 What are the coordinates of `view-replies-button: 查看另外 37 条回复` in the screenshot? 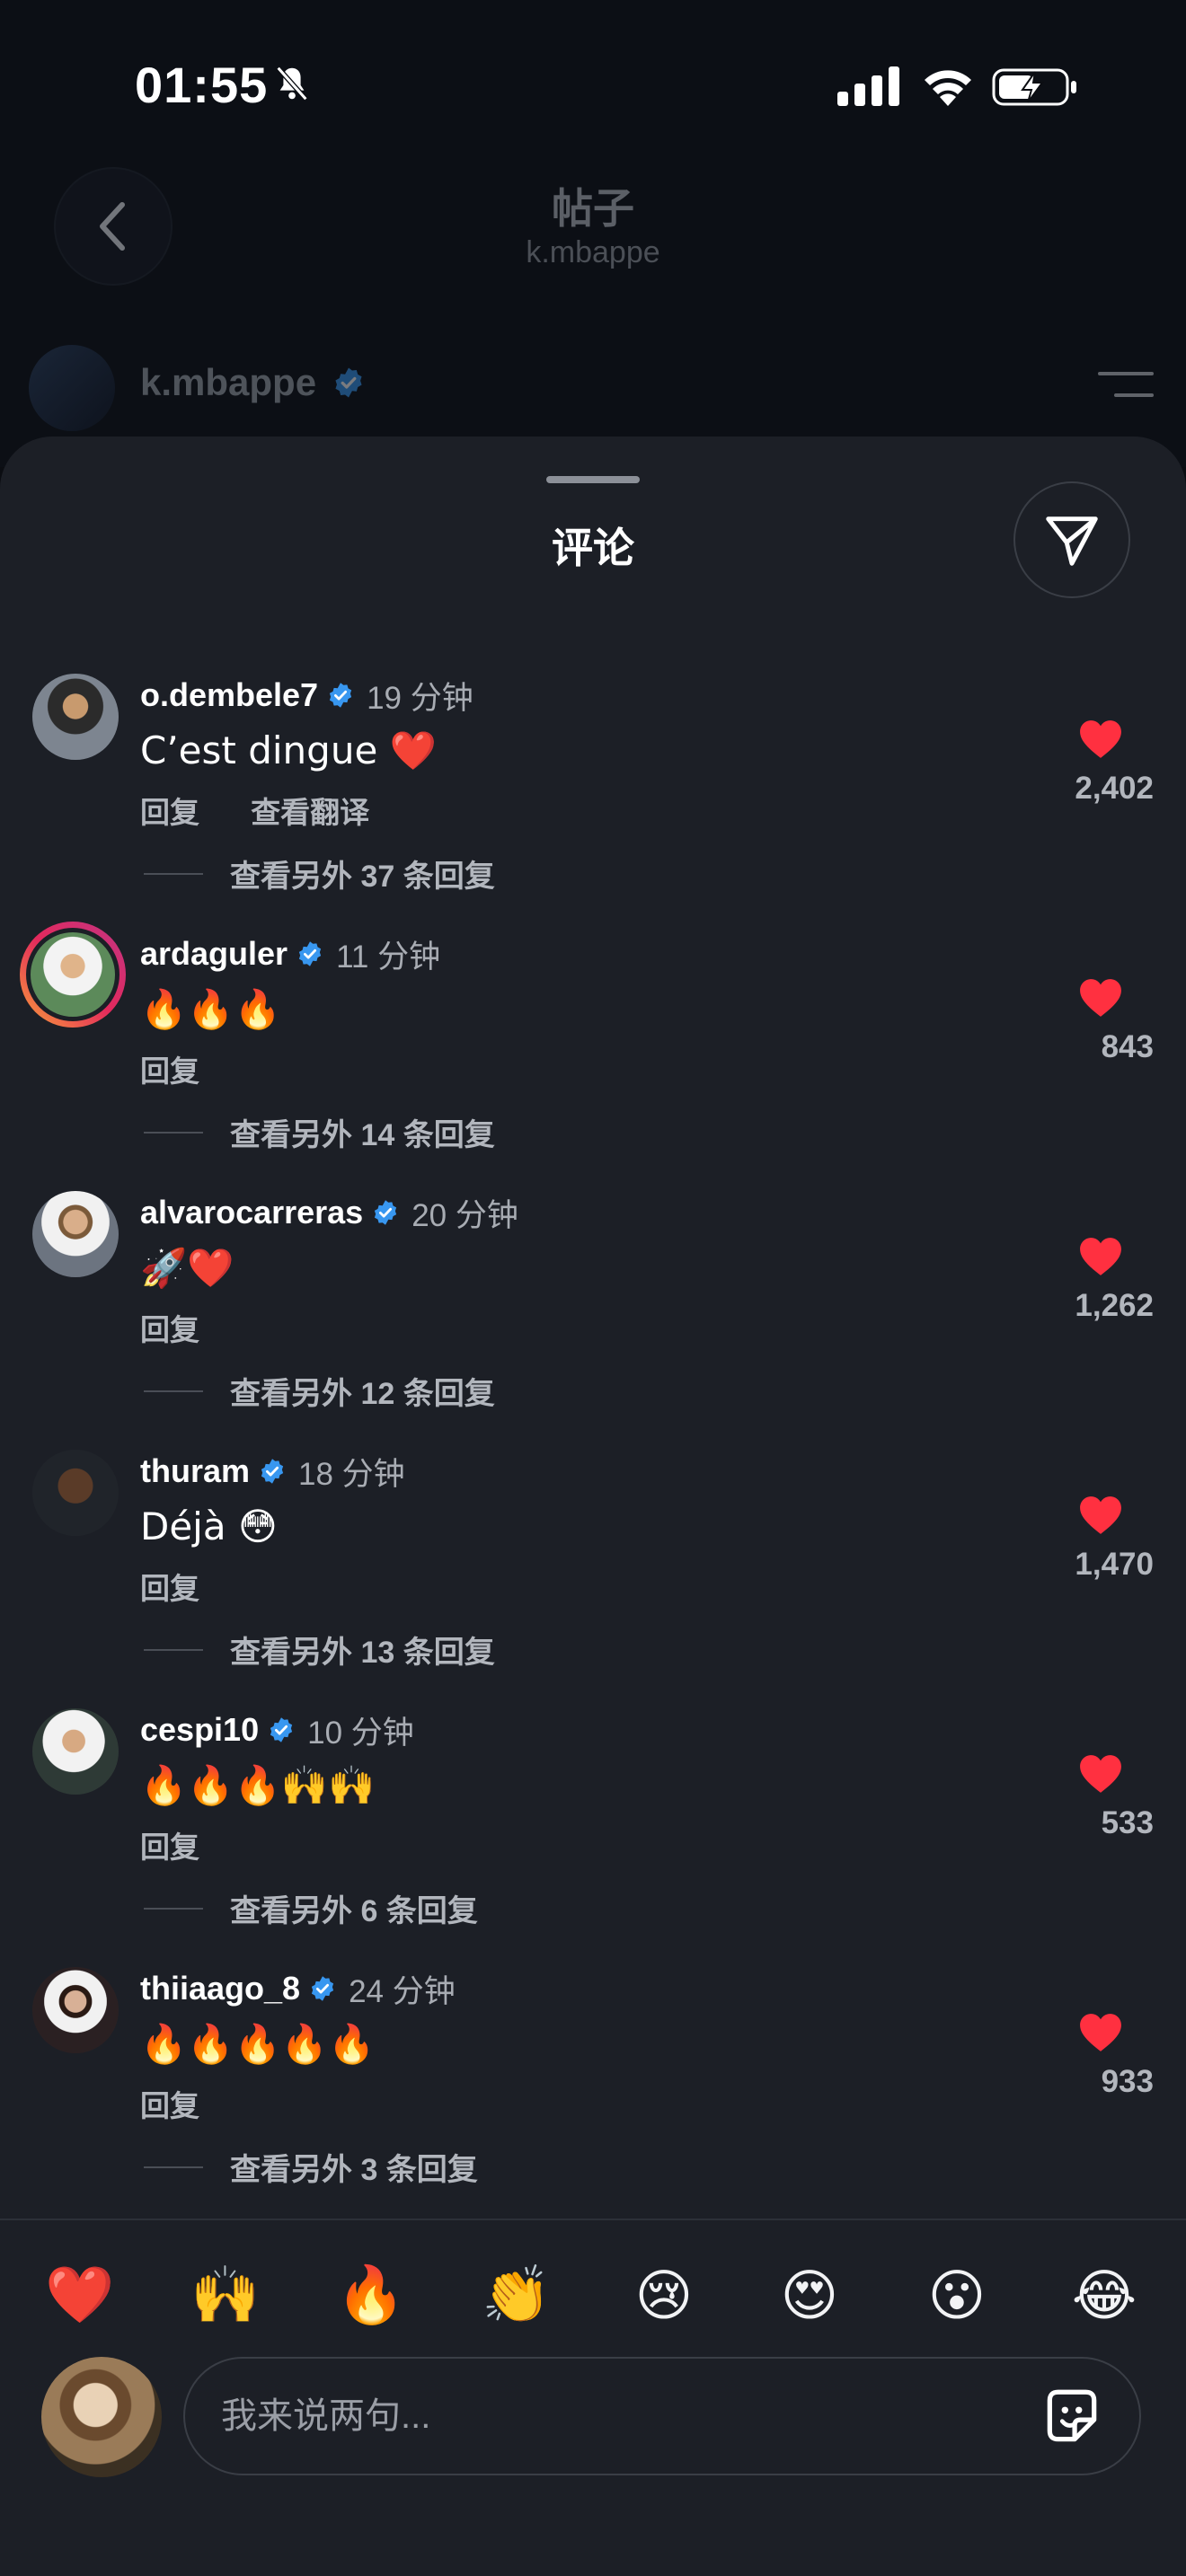 It's located at (319, 873).